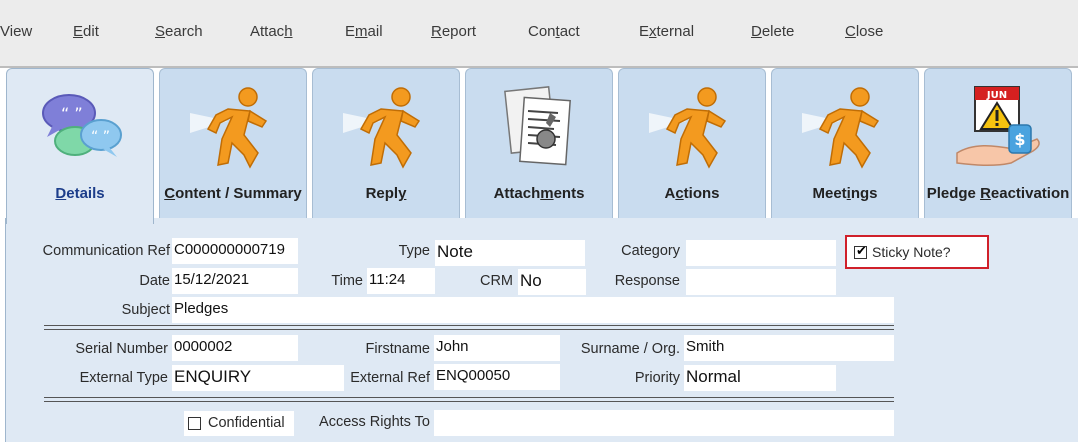 This screenshot has height=442, width=1078. I want to click on menu-search: Search, so click(179, 31).